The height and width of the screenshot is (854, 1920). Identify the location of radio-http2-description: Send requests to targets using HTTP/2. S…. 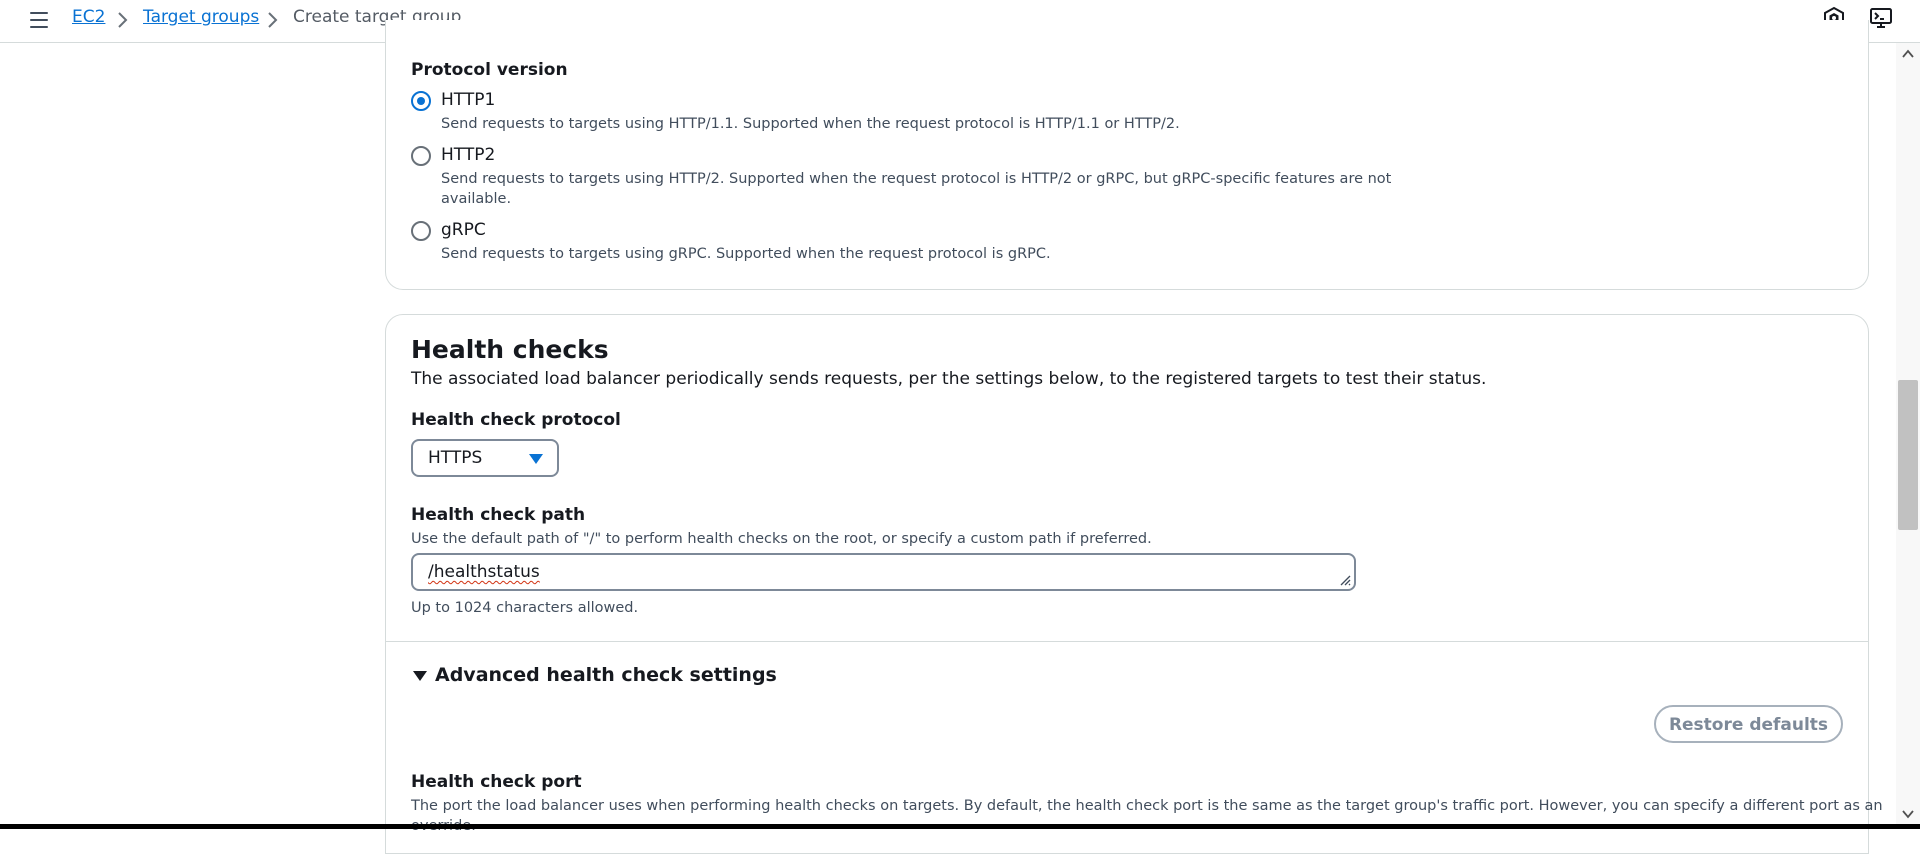
(916, 179).